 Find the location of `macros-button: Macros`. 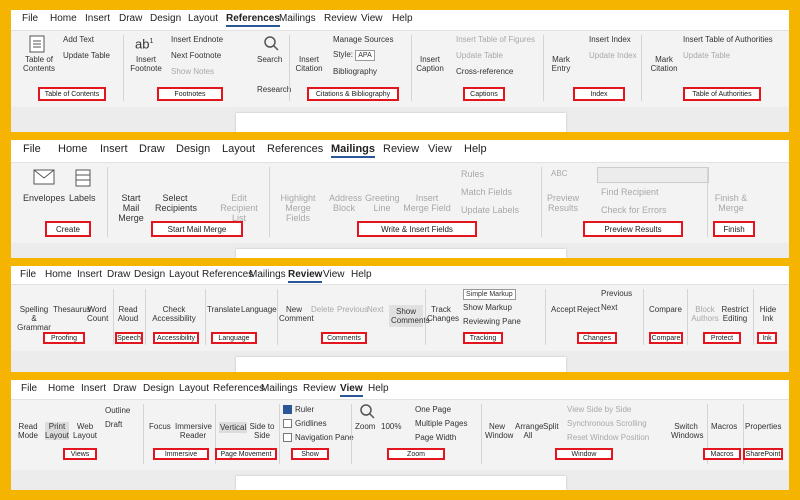

macros-button: Macros is located at coordinates (724, 426).